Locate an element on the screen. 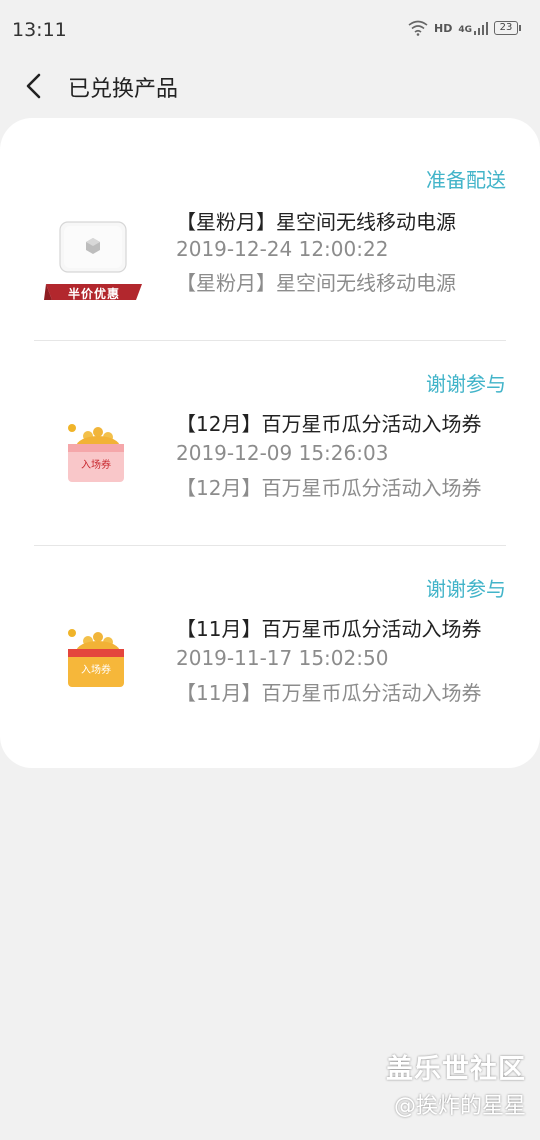  header: 已兑换产品 is located at coordinates (270, 86).